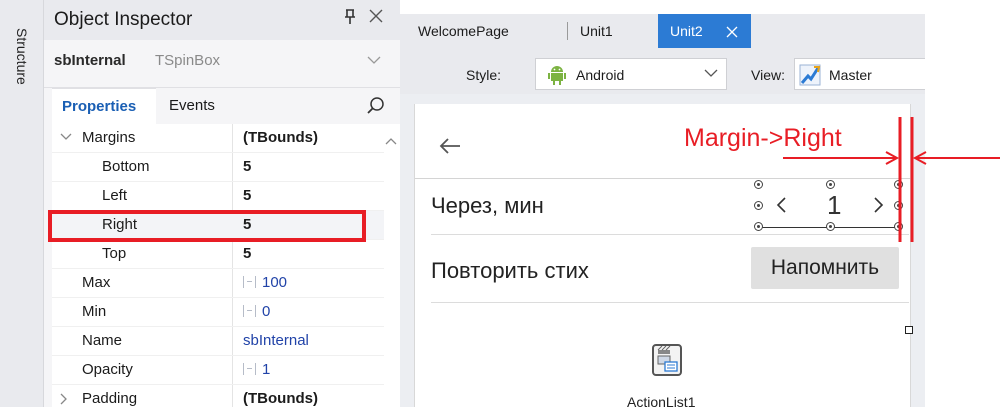 This screenshot has height=407, width=1003. I want to click on annotation-margin-right-label: Margin->Right, so click(763, 138).